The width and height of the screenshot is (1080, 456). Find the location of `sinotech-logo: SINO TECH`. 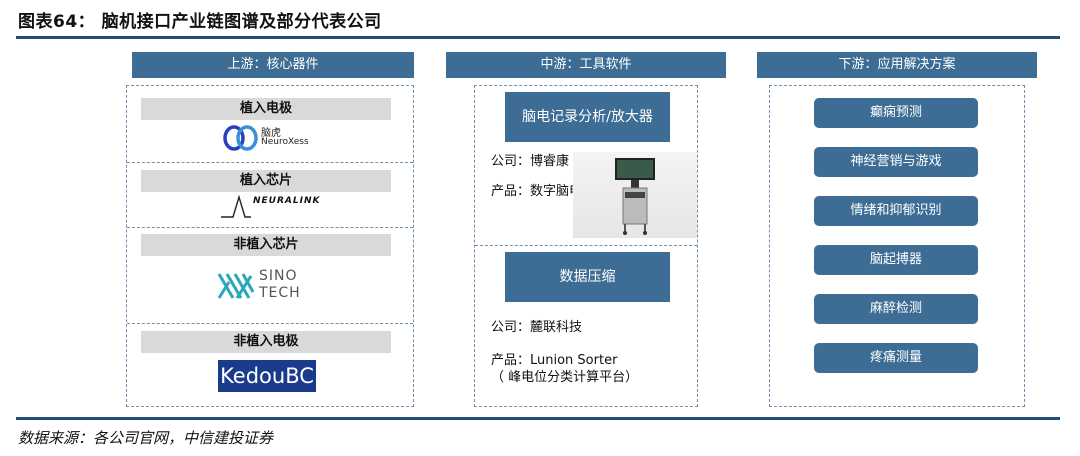

sinotech-logo: SINO TECH is located at coordinates (272, 286).